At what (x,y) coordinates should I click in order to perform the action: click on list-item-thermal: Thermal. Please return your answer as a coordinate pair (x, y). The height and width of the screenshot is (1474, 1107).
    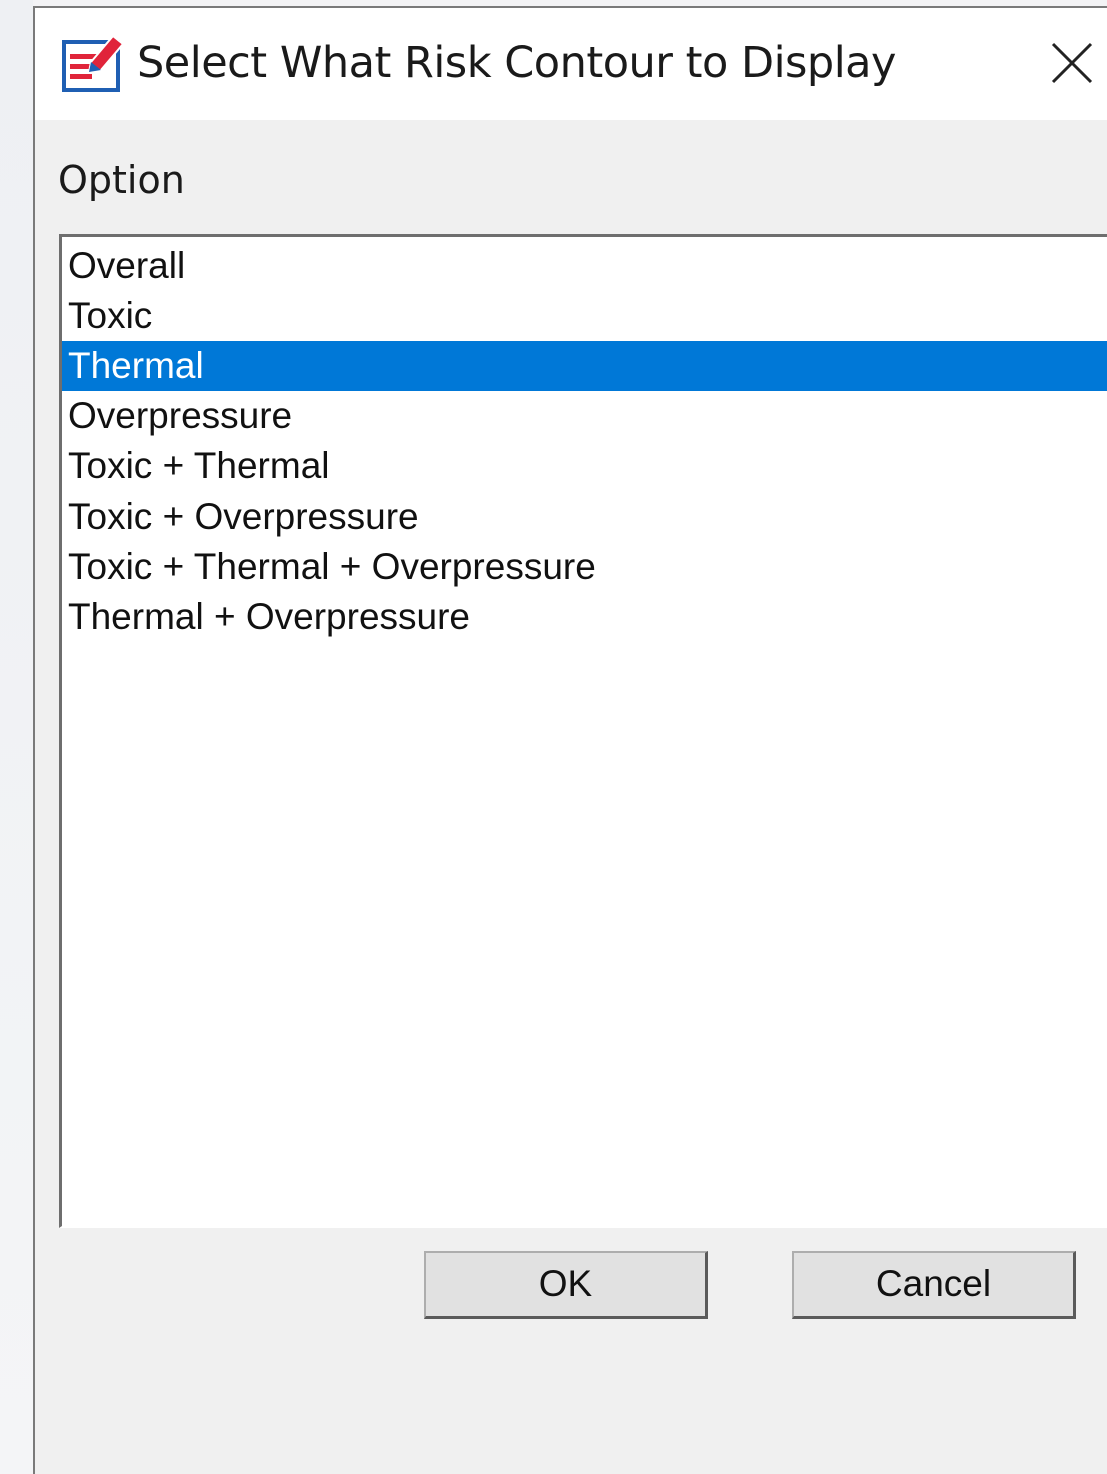
    Looking at the image, I should click on (584, 366).